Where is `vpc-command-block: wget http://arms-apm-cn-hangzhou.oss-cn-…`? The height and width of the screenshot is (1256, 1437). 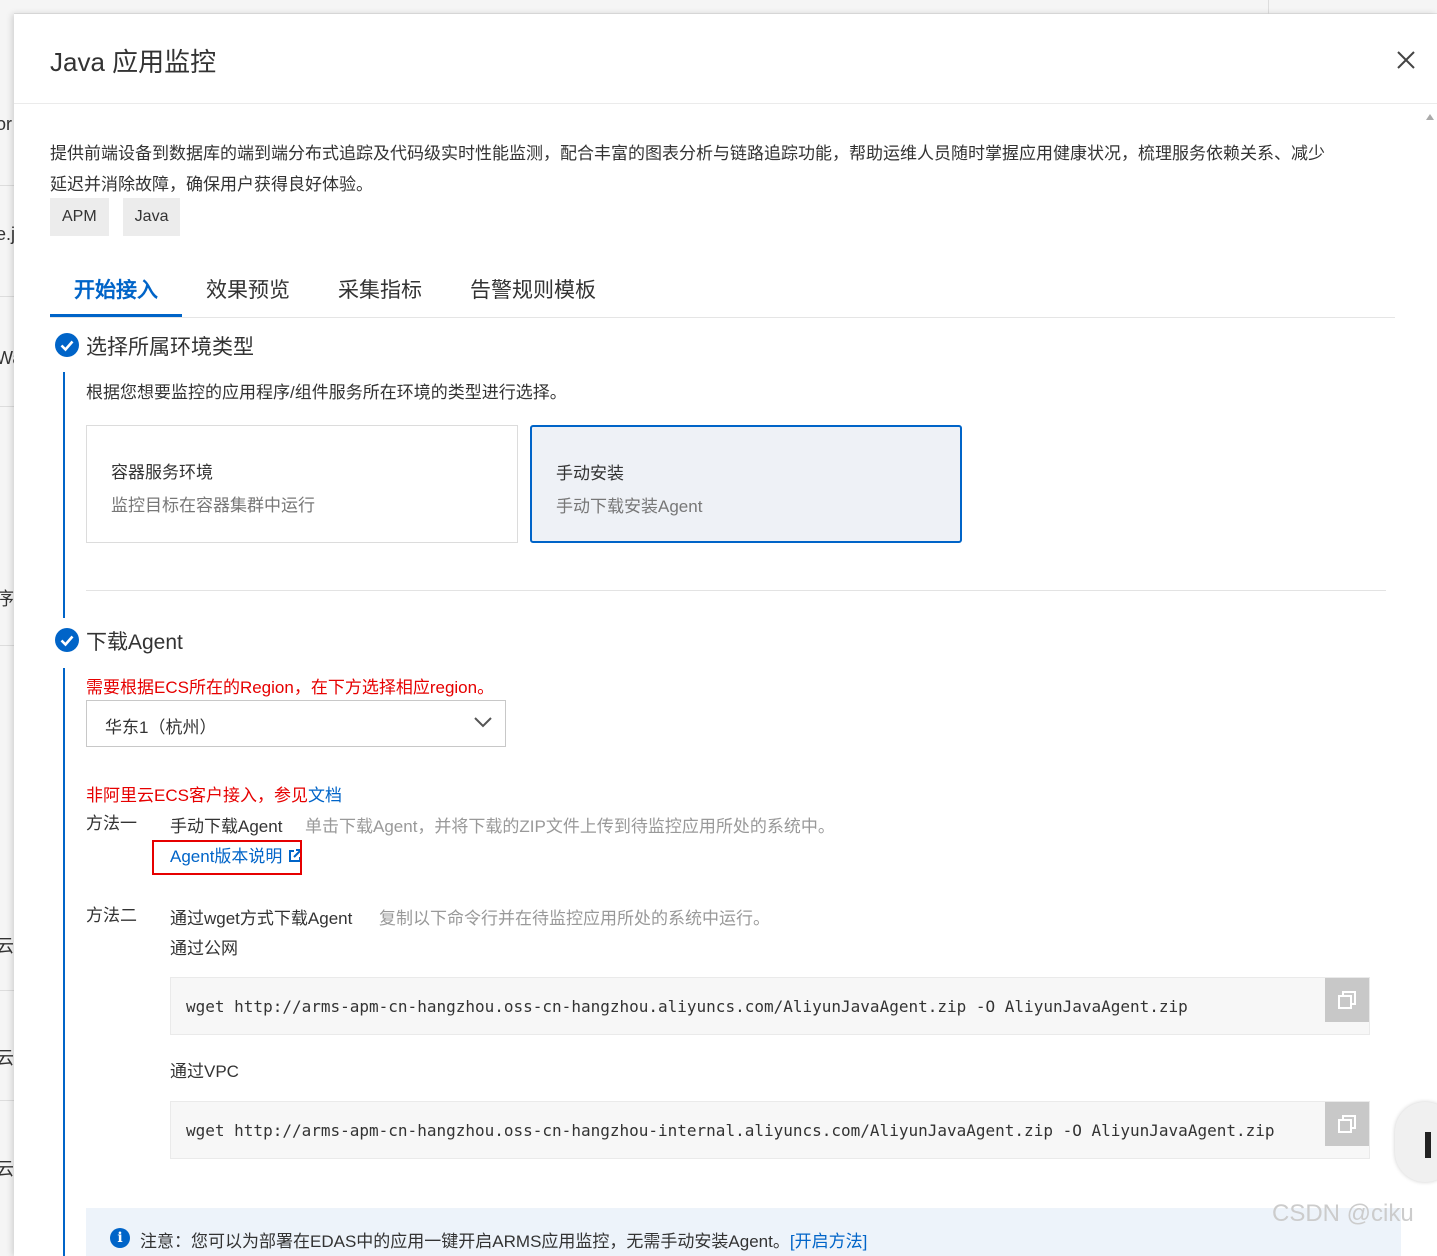
vpc-command-block: wget http://arms-apm-cn-hangzhou.oss-cn-… is located at coordinates (770, 1130).